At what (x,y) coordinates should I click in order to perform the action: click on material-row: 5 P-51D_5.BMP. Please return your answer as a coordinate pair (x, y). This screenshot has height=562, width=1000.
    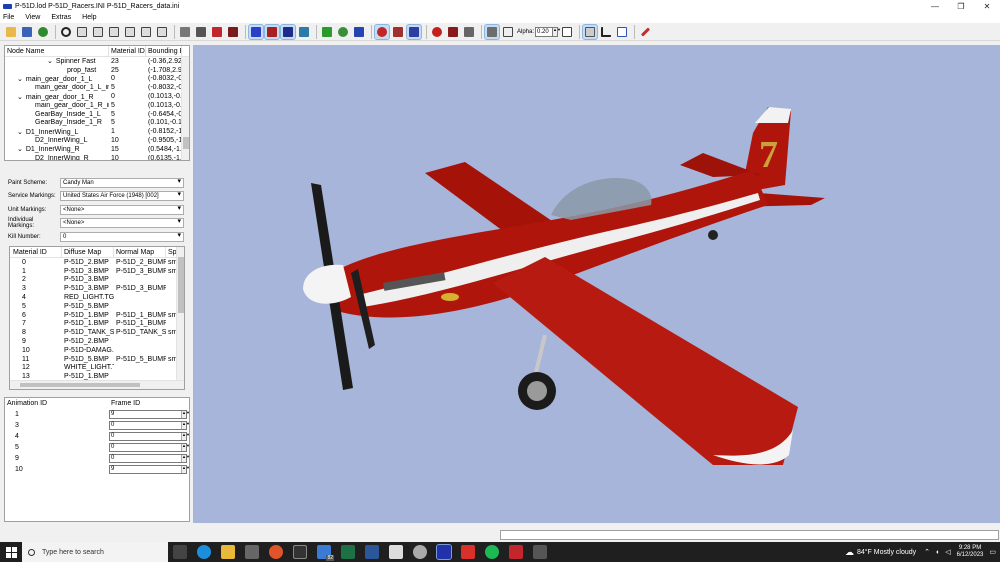
    Looking at the image, I should click on (97, 306).